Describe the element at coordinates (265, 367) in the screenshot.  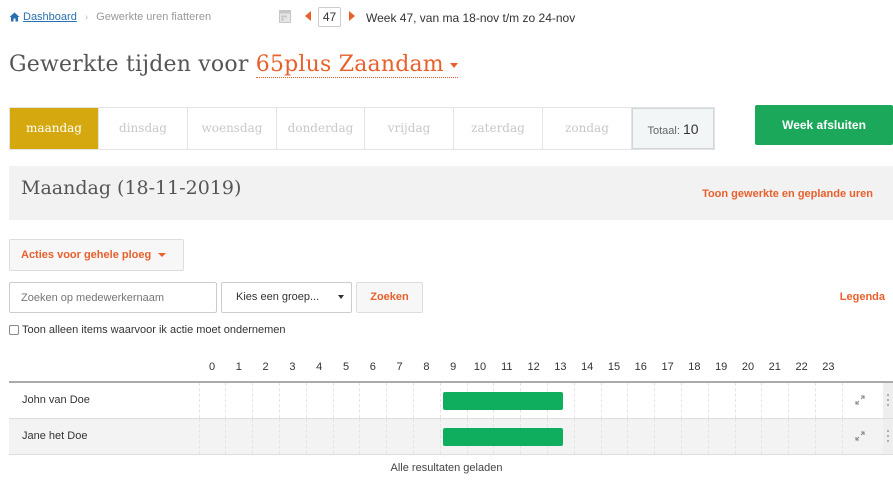
I see `hour-label: 2` at that location.